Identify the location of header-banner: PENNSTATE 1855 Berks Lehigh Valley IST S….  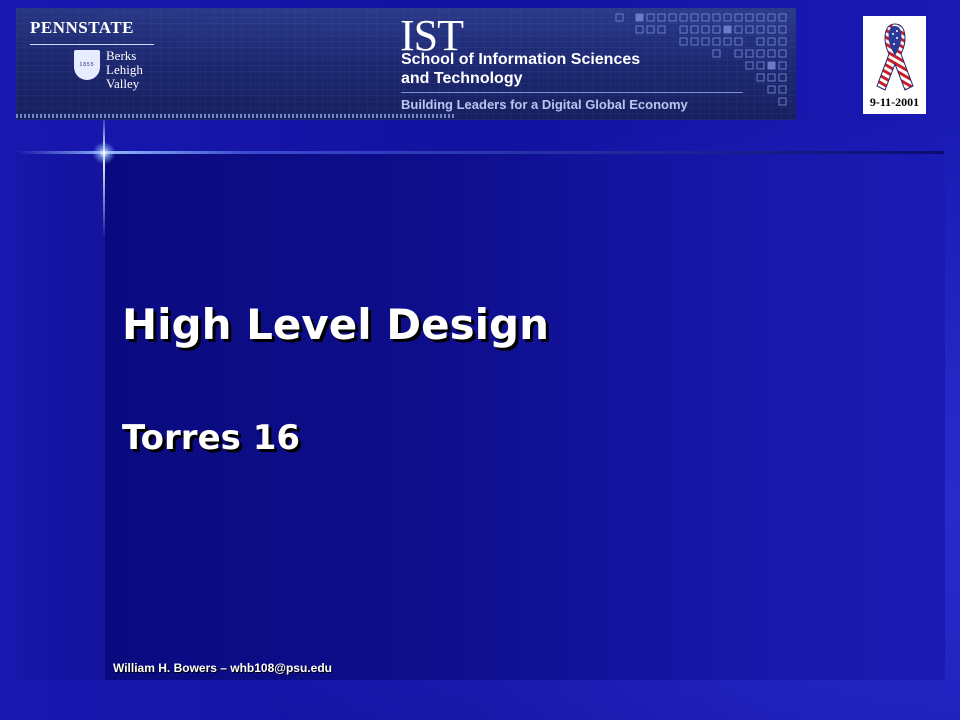
(406, 64).